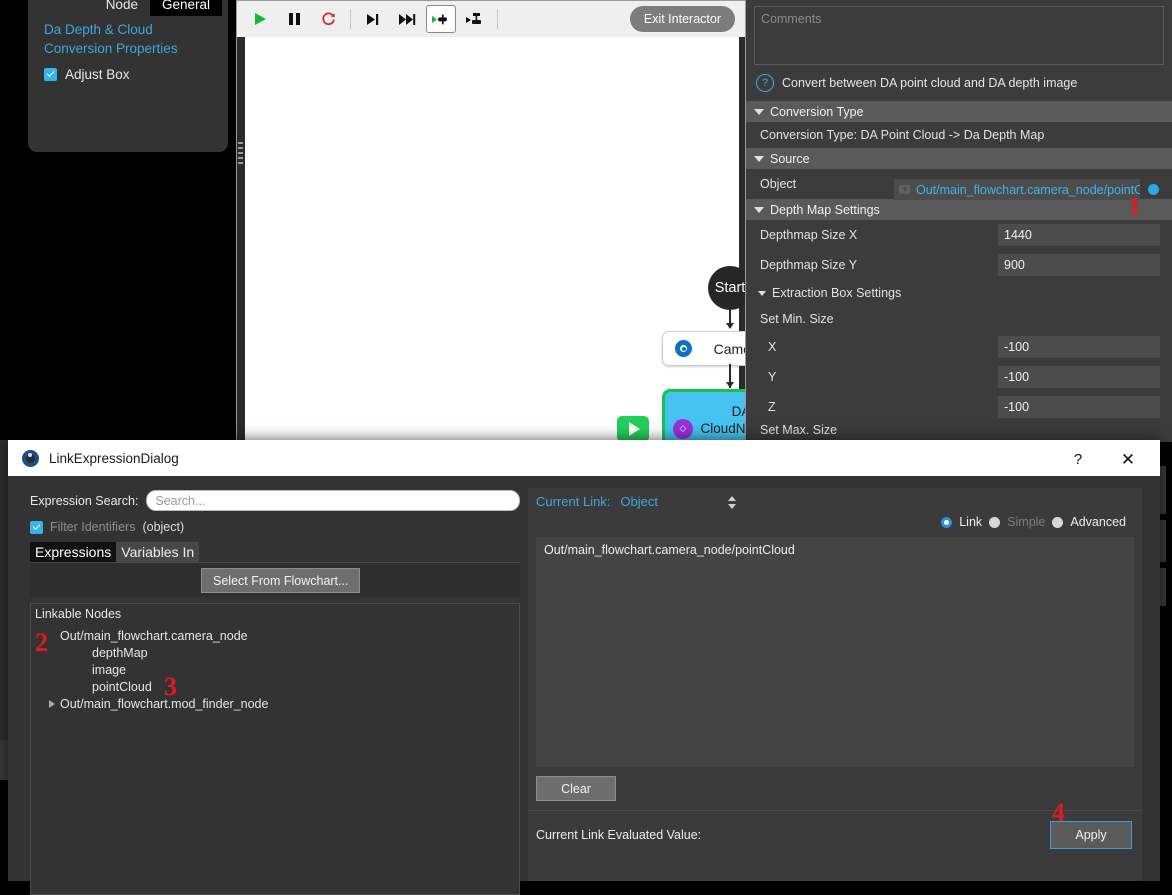 The width and height of the screenshot is (1172, 895). What do you see at coordinates (441, 19) in the screenshot?
I see `run-to-node-button` at bounding box center [441, 19].